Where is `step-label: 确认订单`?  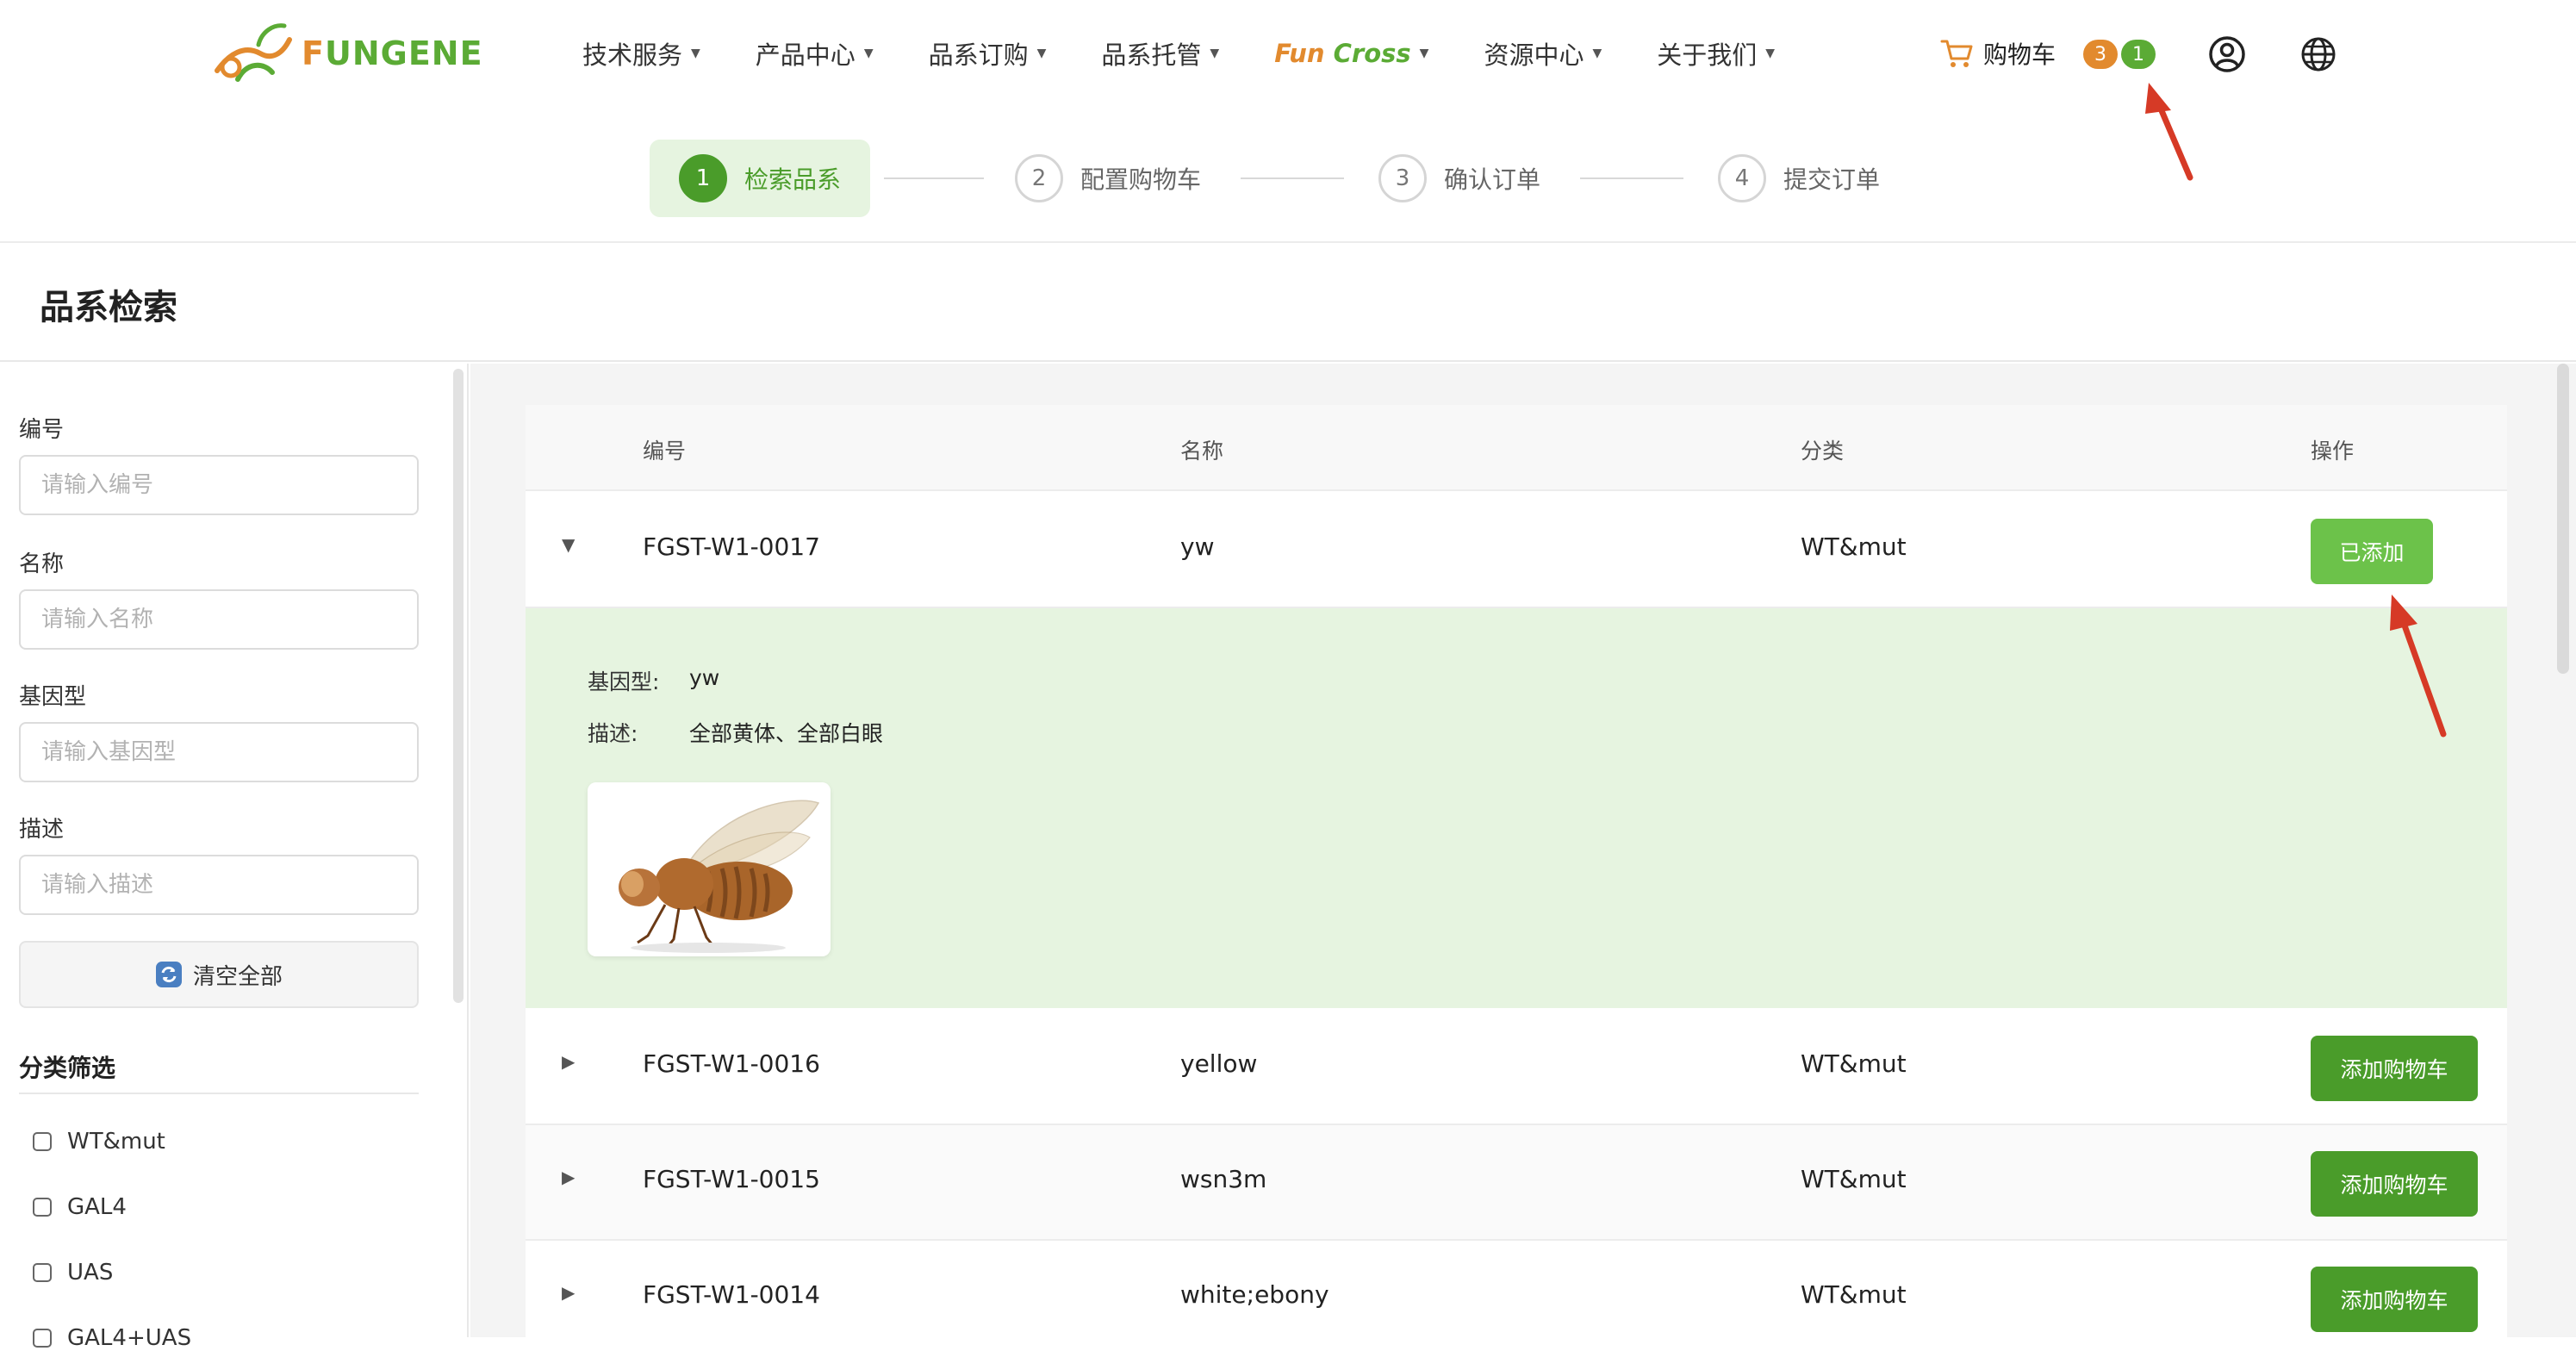 step-label: 确认订单 is located at coordinates (1493, 179).